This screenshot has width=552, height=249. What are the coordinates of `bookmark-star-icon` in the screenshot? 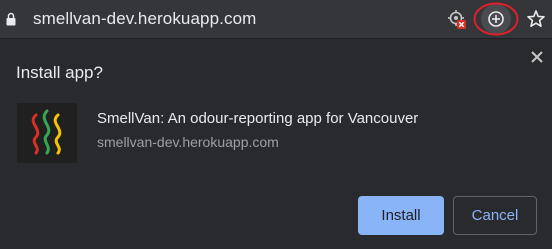 It's located at (536, 19).